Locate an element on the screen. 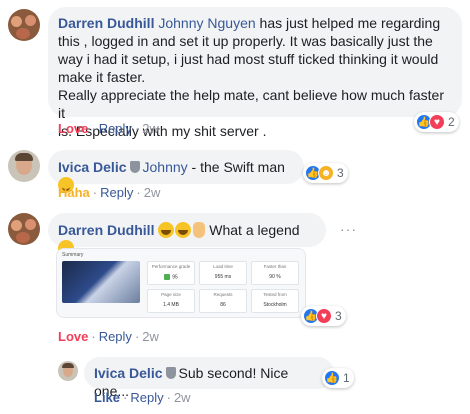 This screenshot has width=470, height=414. metric-label: Requests is located at coordinates (223, 294).